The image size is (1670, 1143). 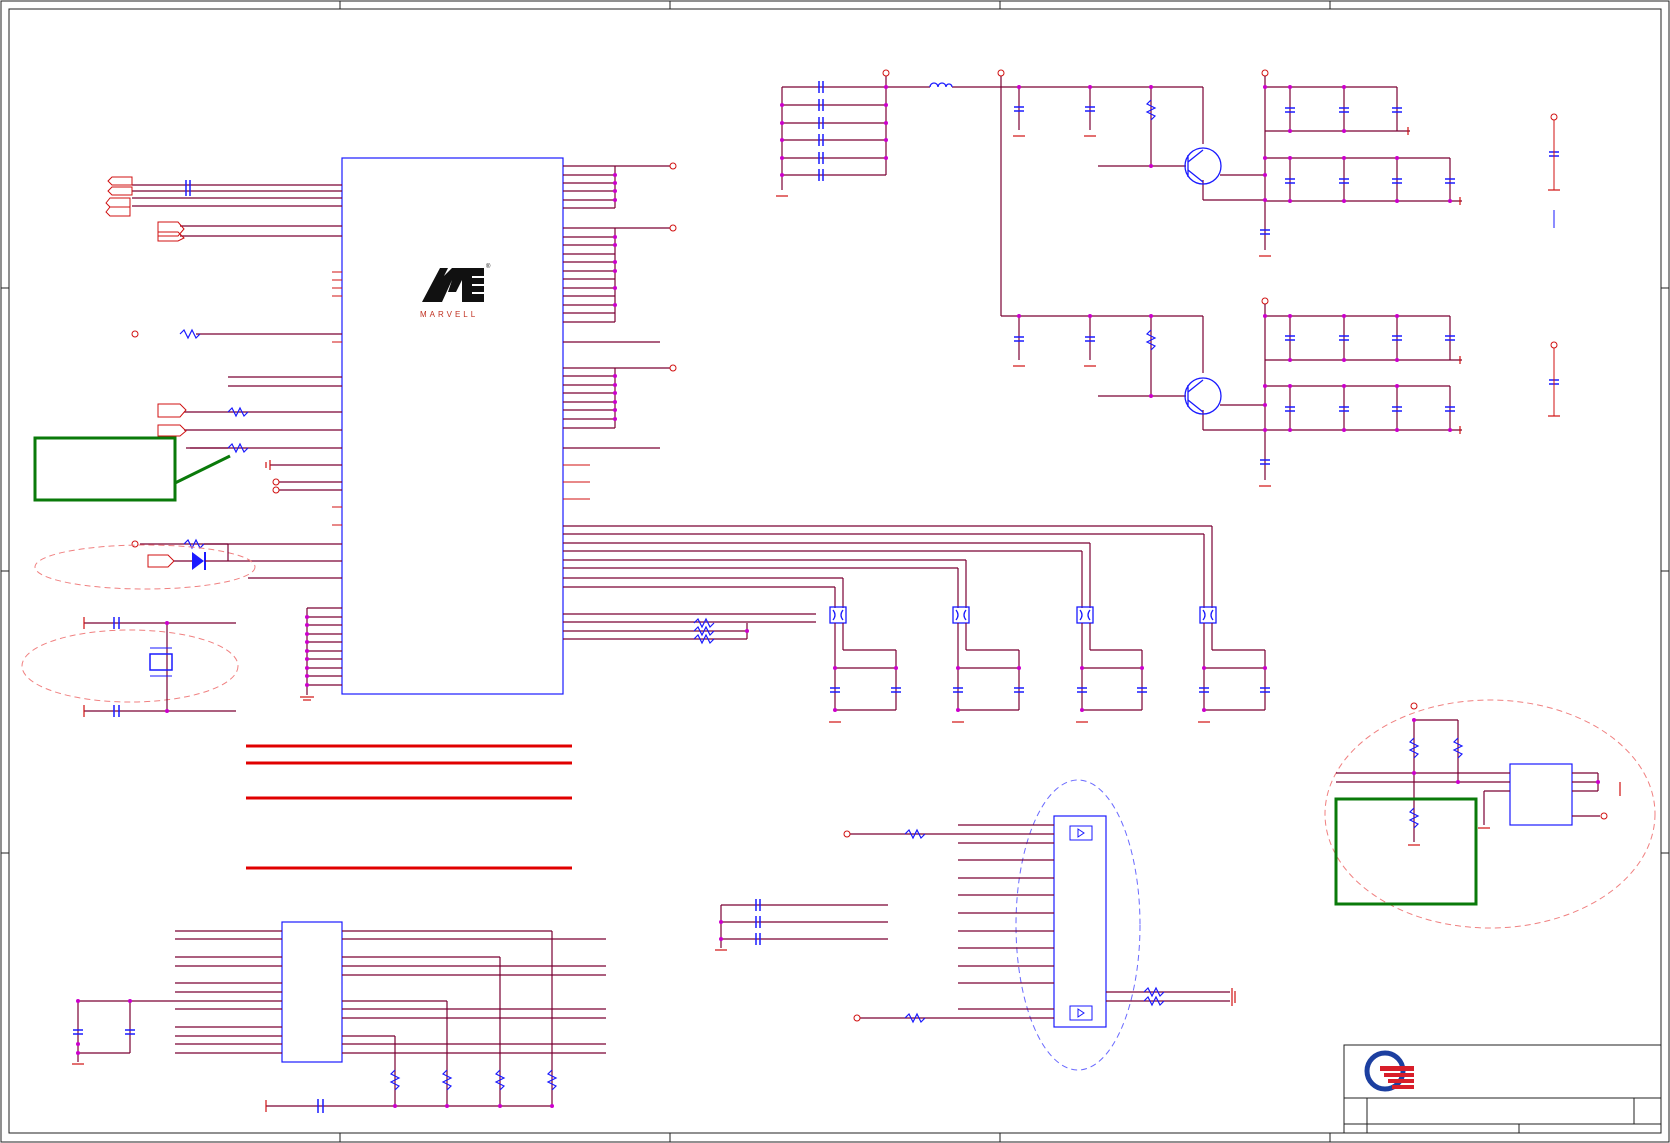 I want to click on registered-mark: ®, so click(x=488, y=266).